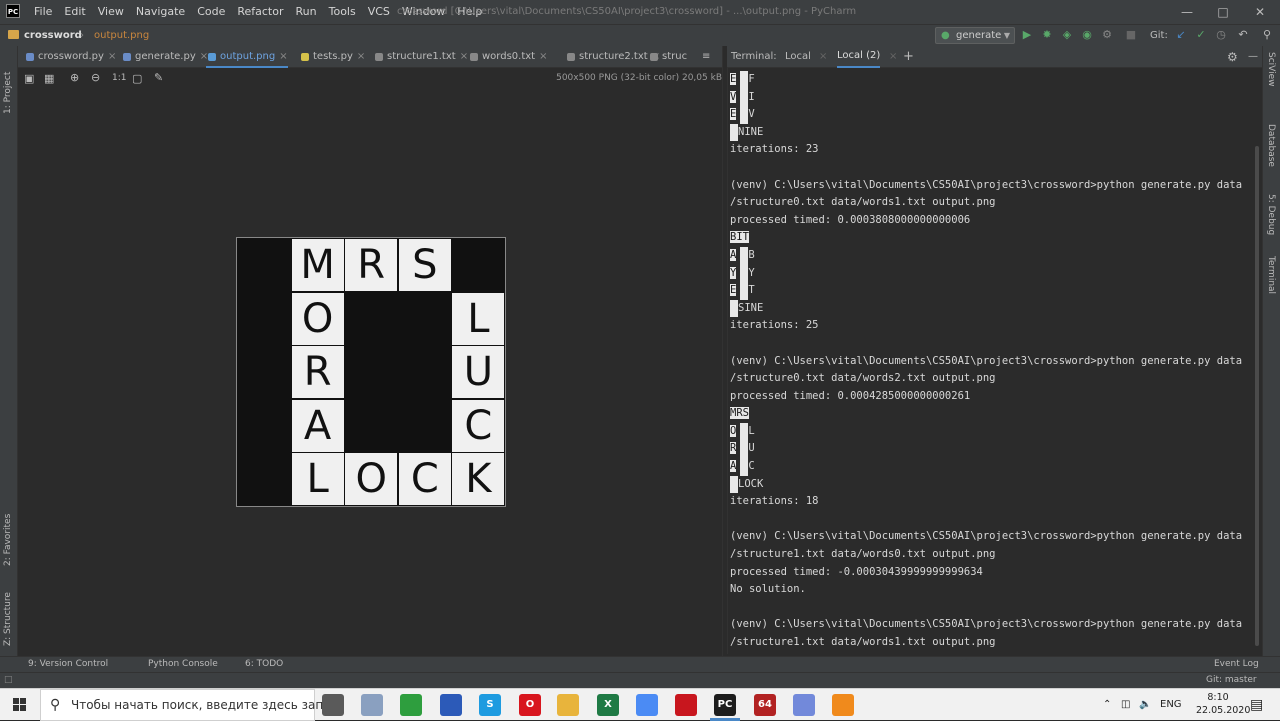 The image size is (1280, 721). Describe the element at coordinates (1107, 35) in the screenshot. I see `build-icon: ⚙` at that location.